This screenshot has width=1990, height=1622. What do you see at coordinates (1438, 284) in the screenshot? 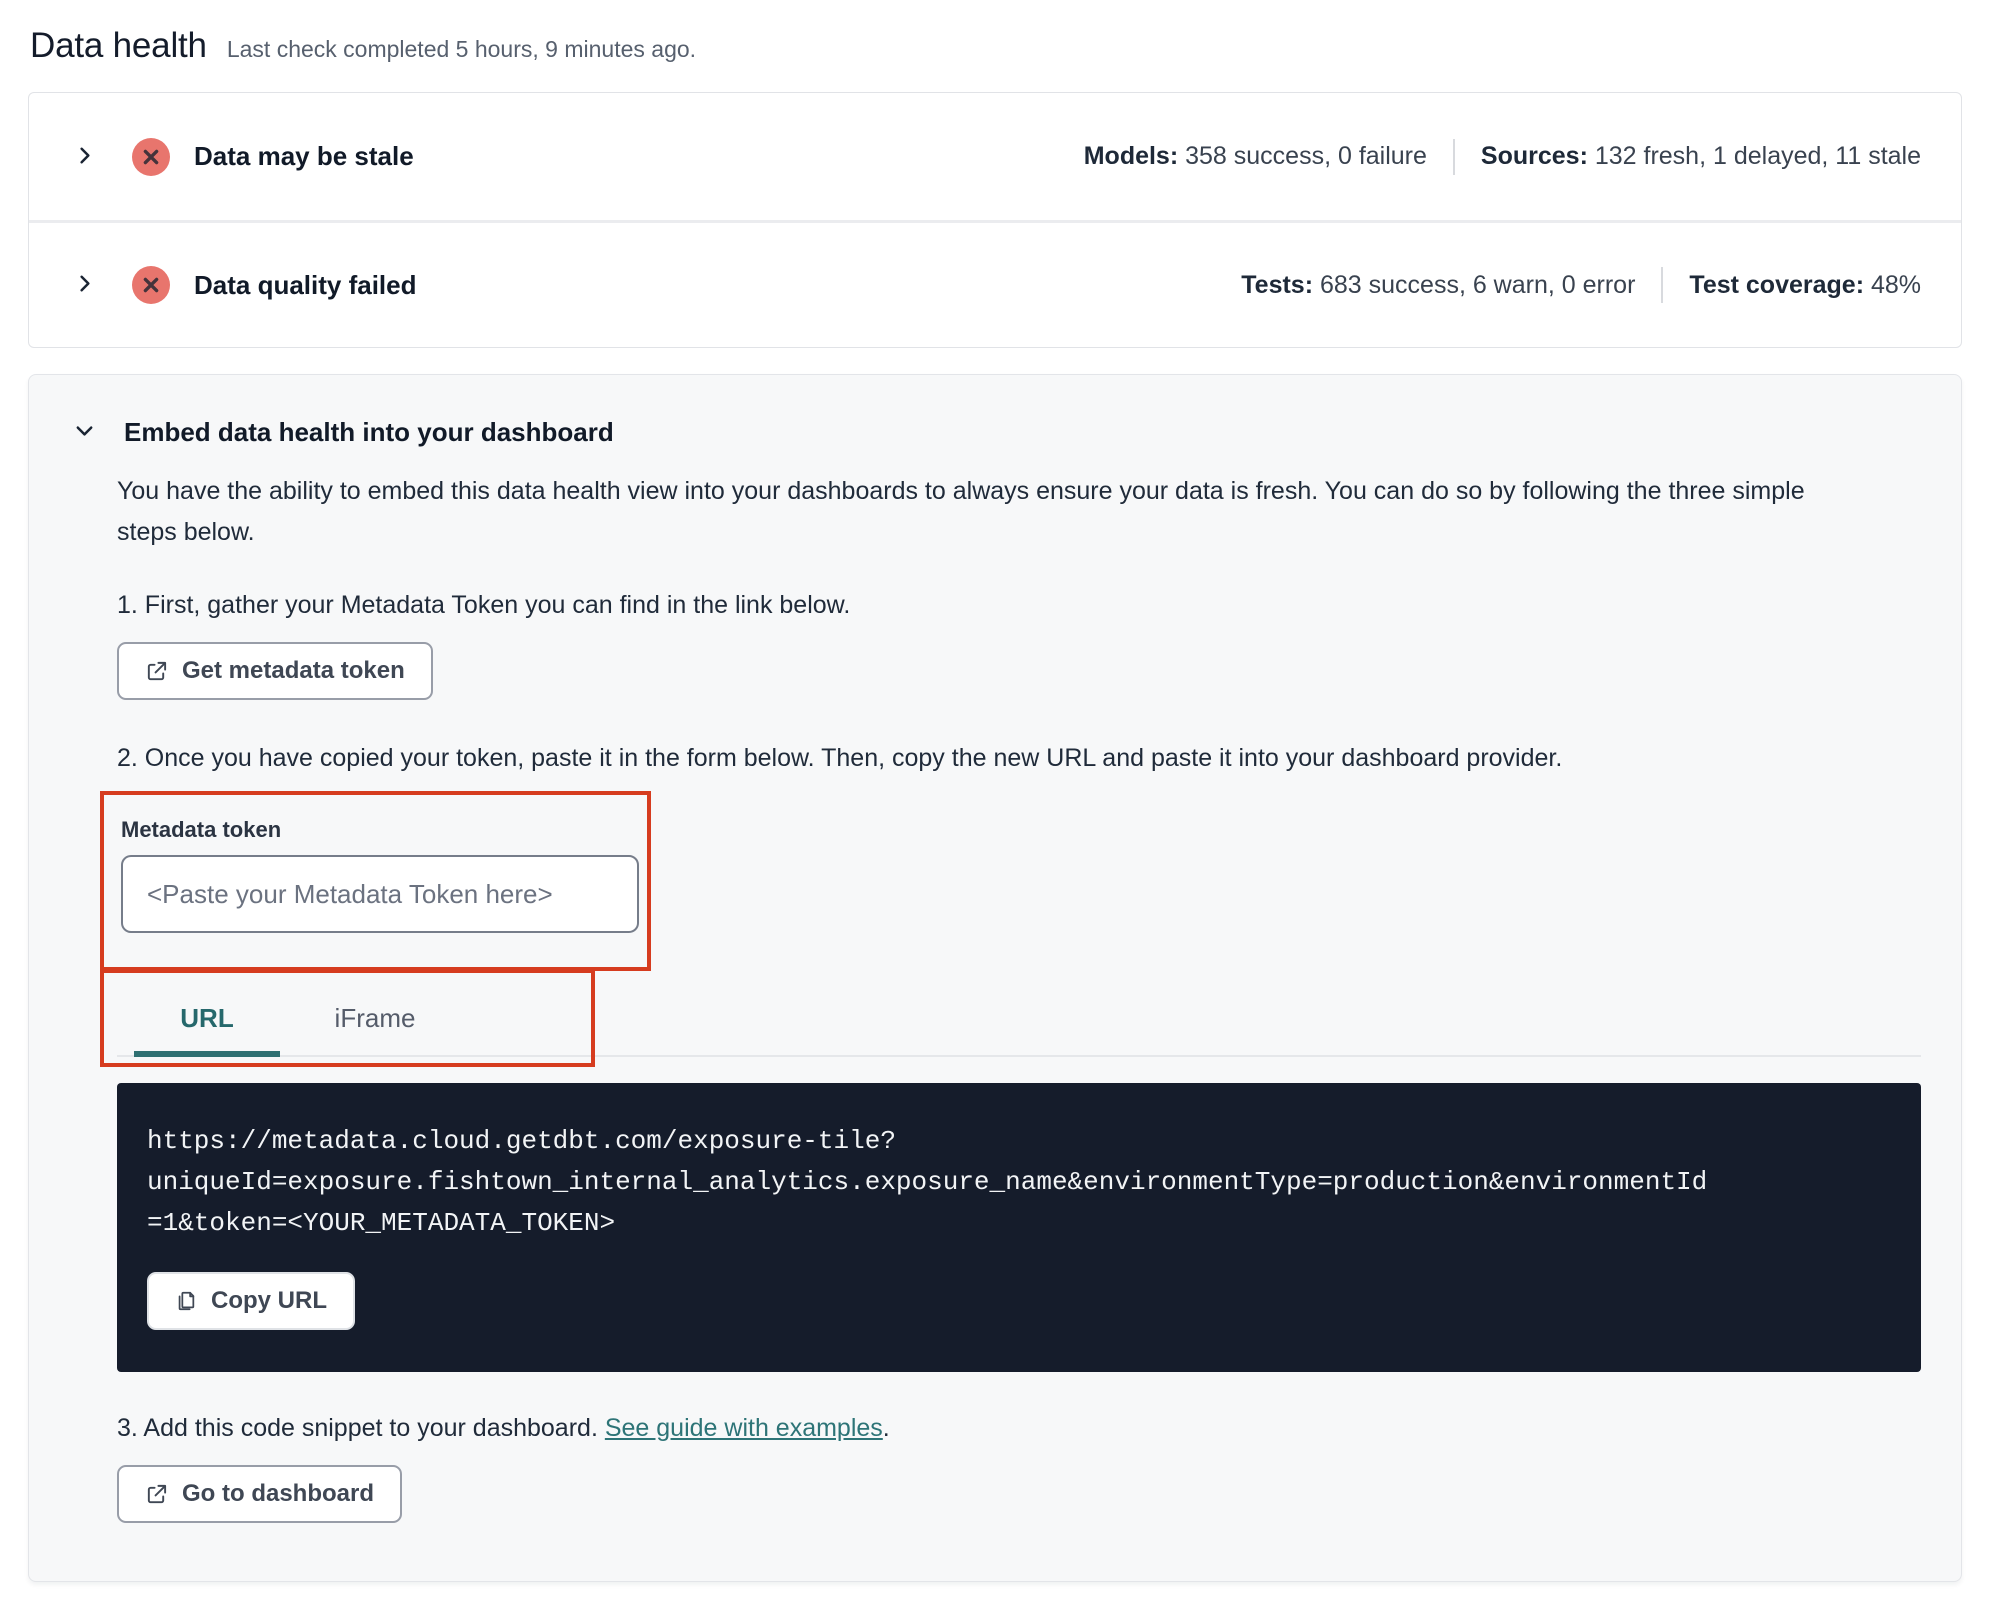
I see `tests-stat: Tests: 683 success, 6 warn, 0 error` at bounding box center [1438, 284].